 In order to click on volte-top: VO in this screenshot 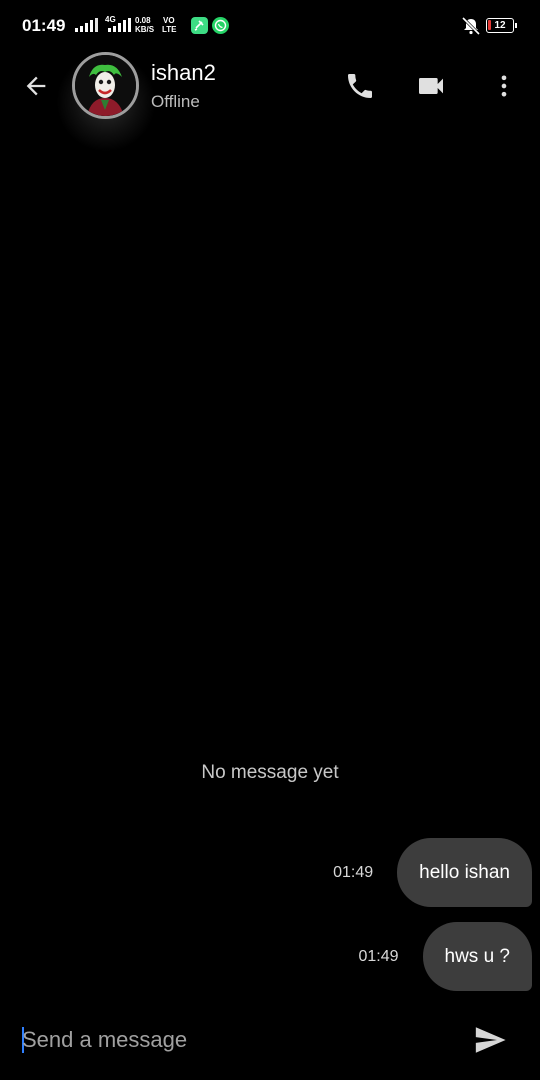, I will do `click(169, 20)`.